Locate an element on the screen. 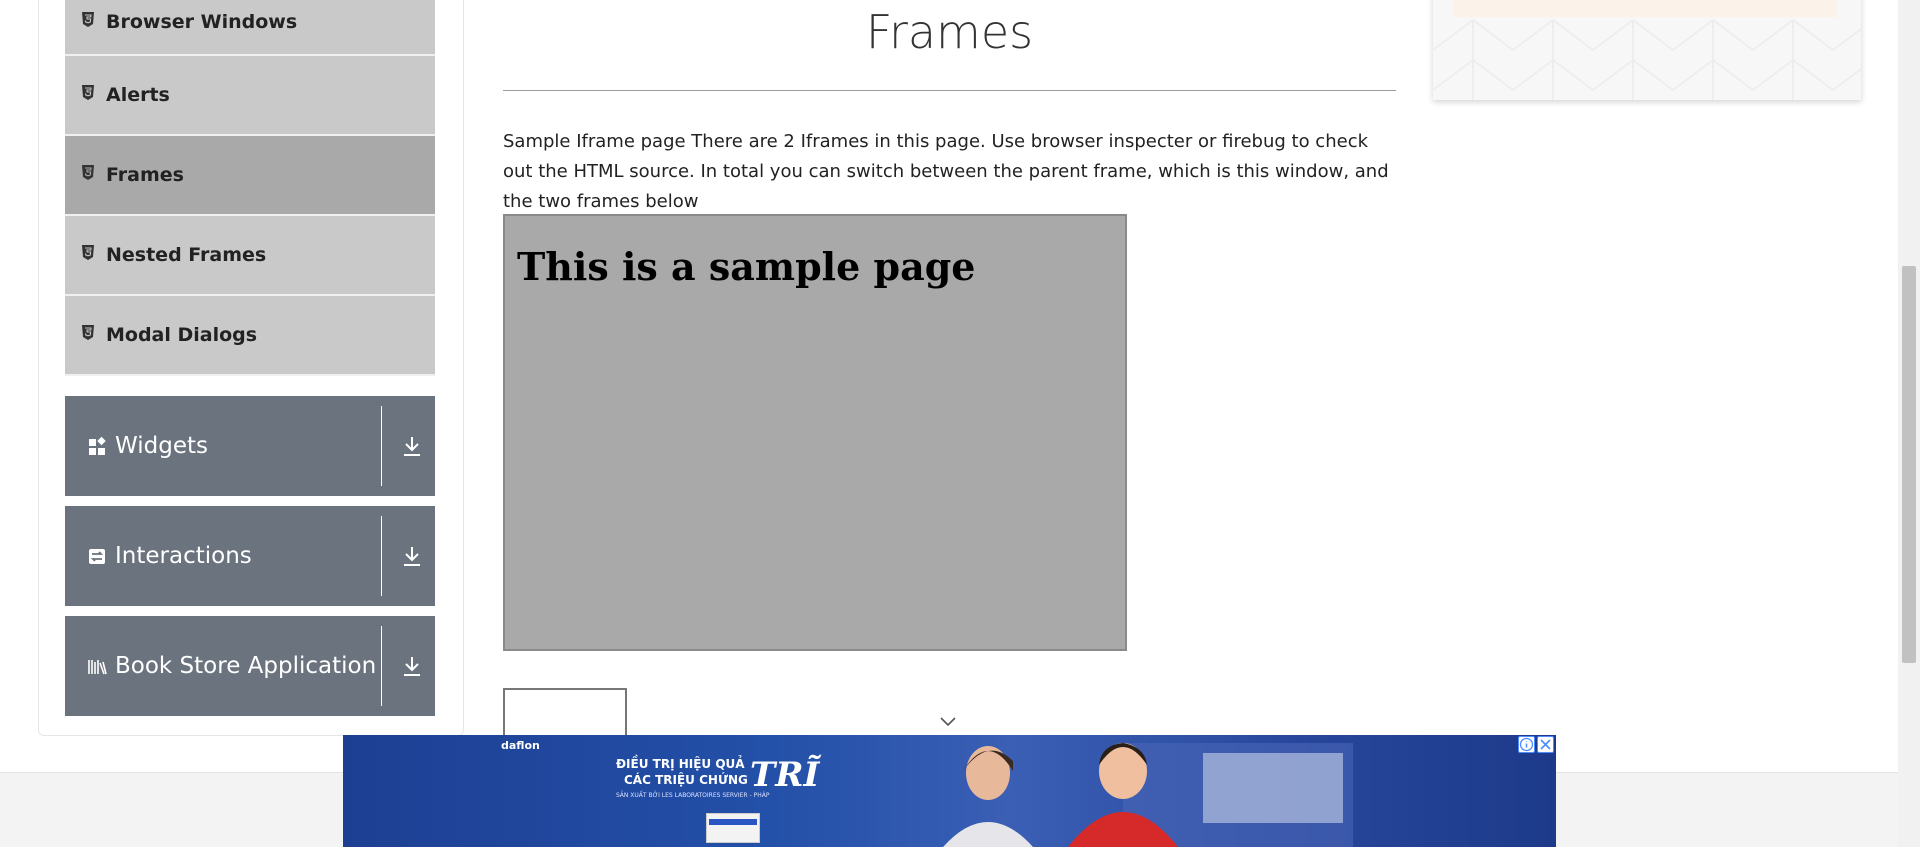 The image size is (1920, 847). sidebar-item-nested-frames: Nested Frames is located at coordinates (250, 256).